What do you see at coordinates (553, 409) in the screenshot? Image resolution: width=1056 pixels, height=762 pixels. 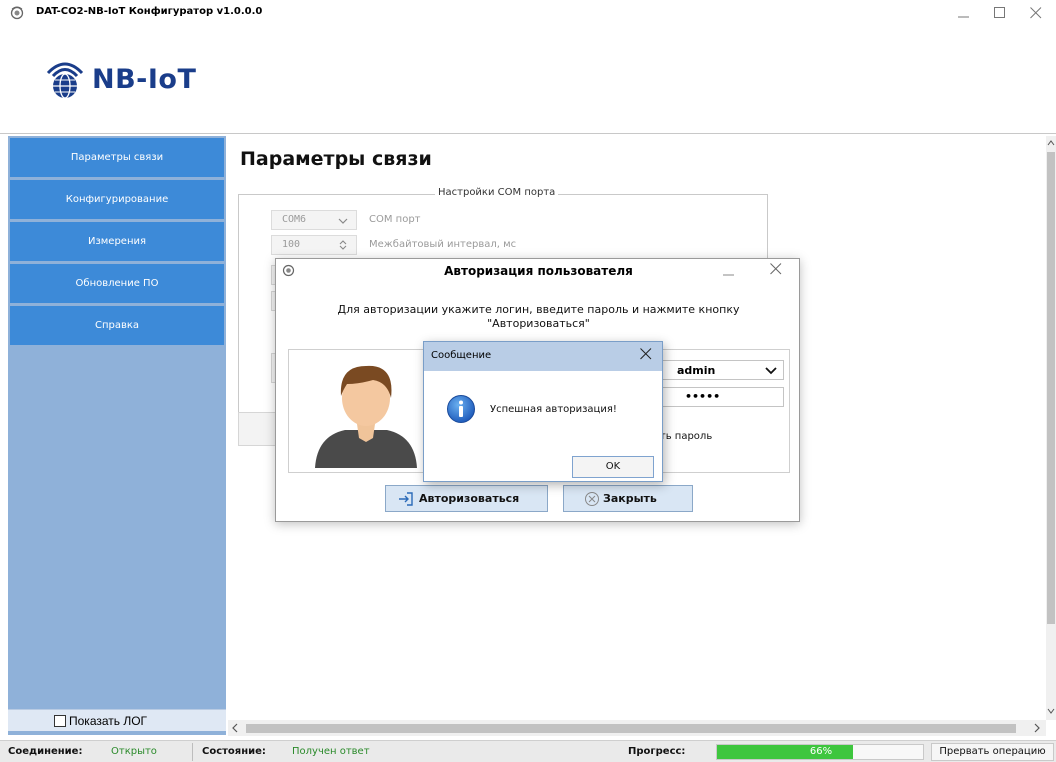 I see `message-text: Успешная авторизация!` at bounding box center [553, 409].